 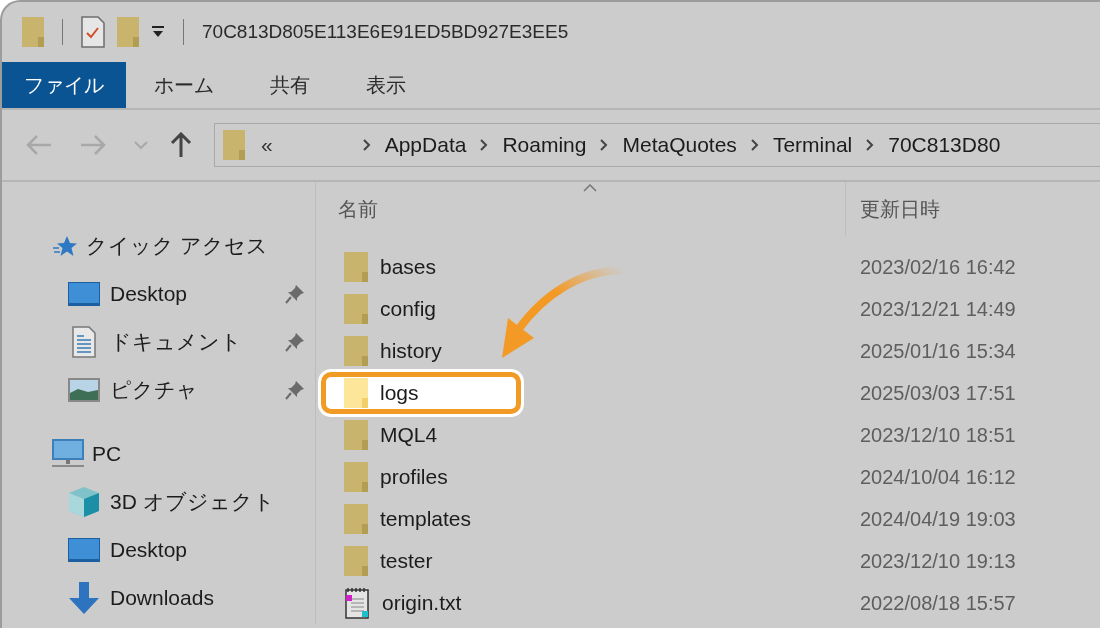 I want to click on breadcrumb: Terminal, so click(x=812, y=145).